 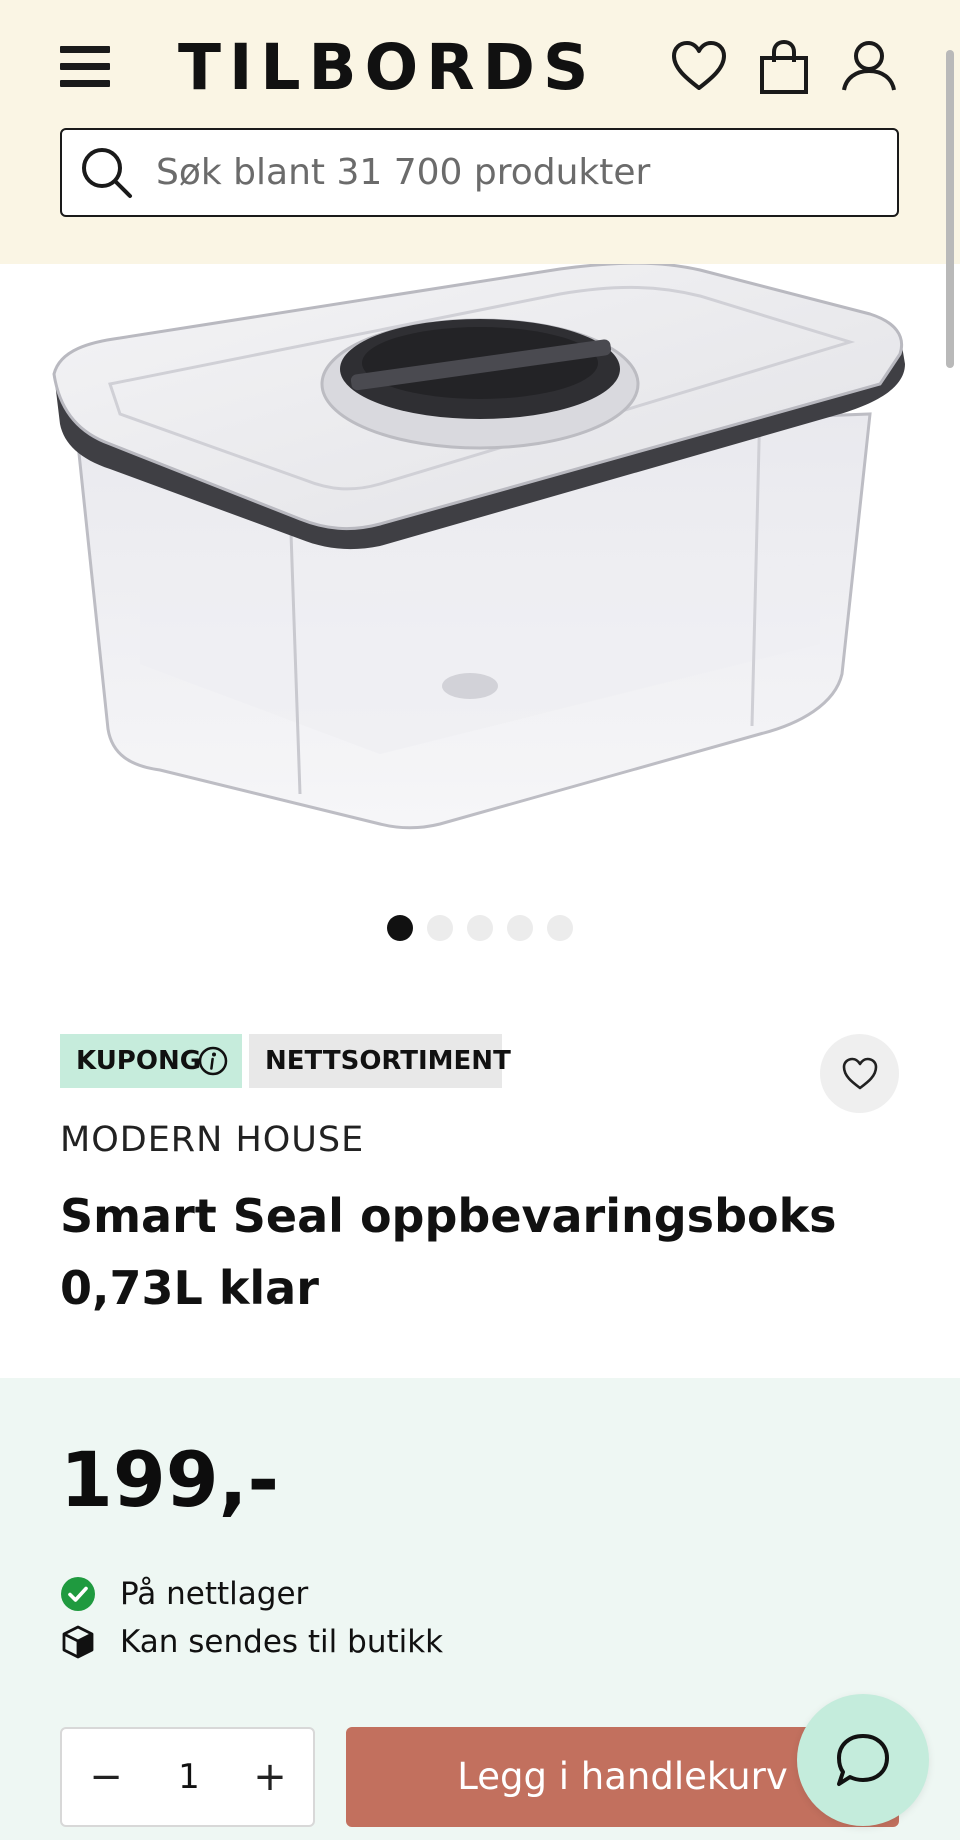 What do you see at coordinates (106, 1777) in the screenshot?
I see `quantity-decrease-button: −` at bounding box center [106, 1777].